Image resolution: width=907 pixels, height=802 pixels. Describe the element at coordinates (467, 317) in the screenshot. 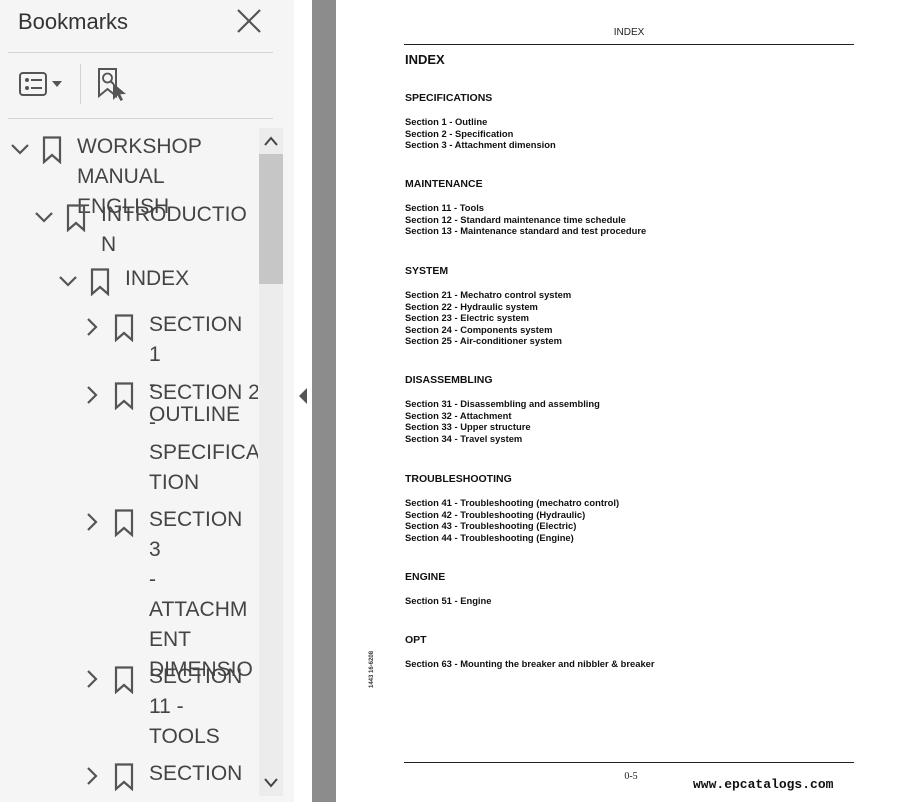

I see `index-entry: Section 23 - Electric system` at that location.